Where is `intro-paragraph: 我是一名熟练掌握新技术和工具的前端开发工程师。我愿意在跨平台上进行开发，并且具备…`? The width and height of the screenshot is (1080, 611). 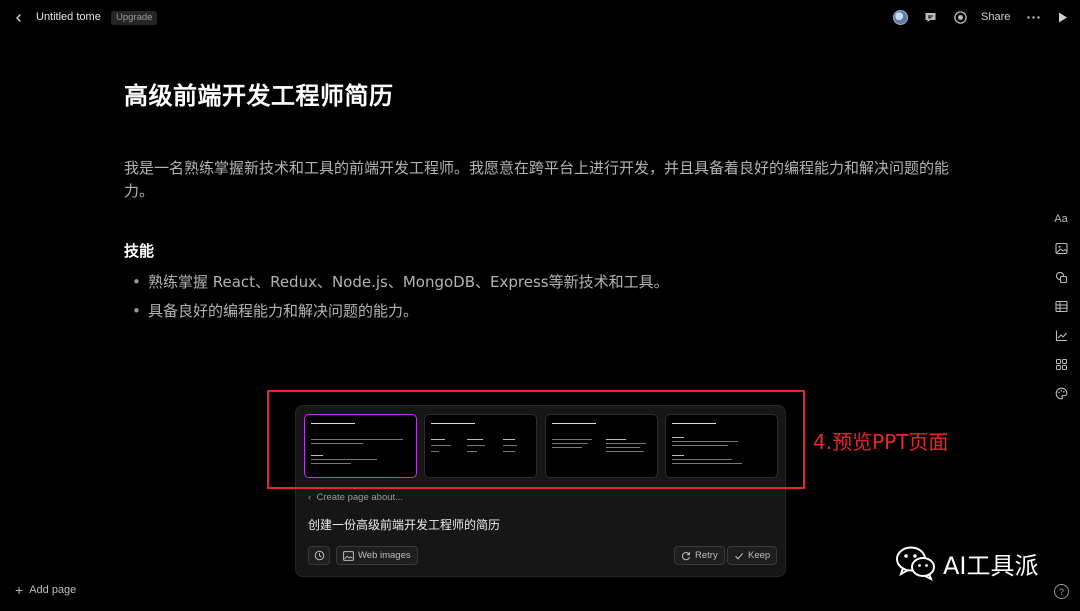 intro-paragraph: 我是一名熟练掌握新技术和工具的前端开发工程师。我愿意在跨平台上进行开发，并且具备… is located at coordinates (539, 180).